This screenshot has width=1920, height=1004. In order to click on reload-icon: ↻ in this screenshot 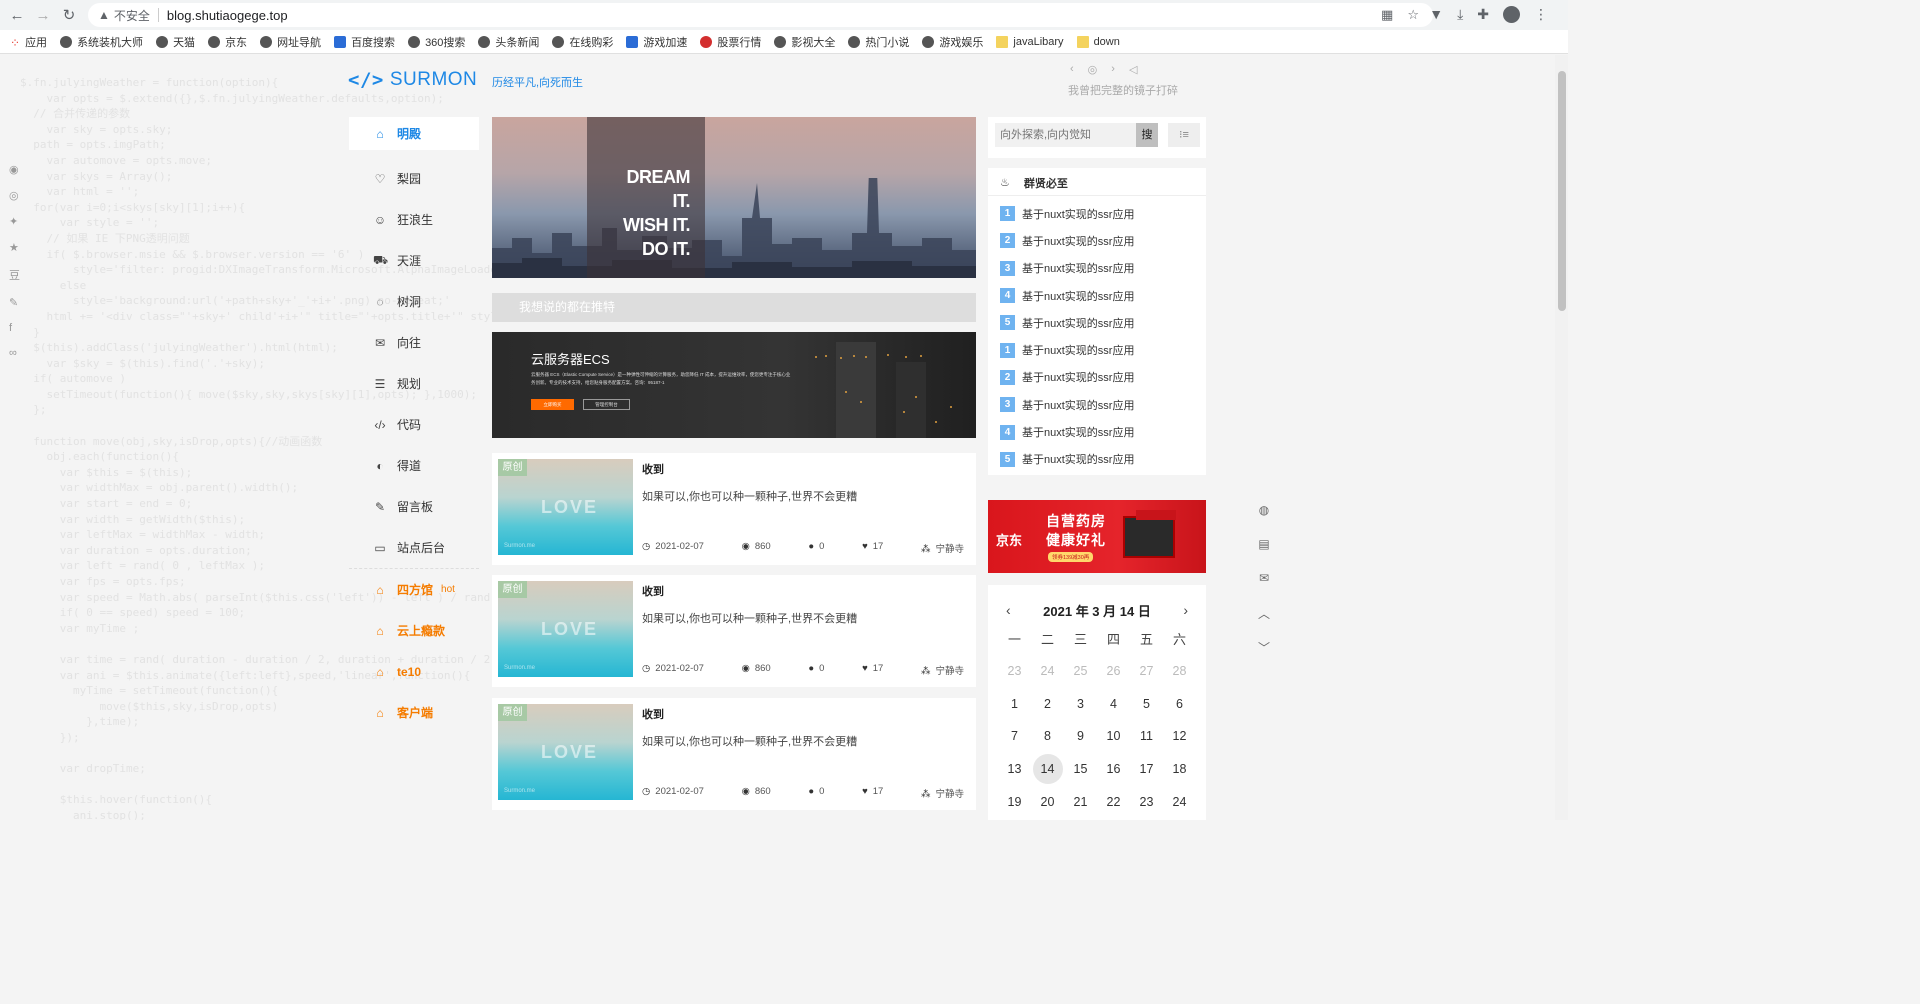, I will do `click(69, 15)`.